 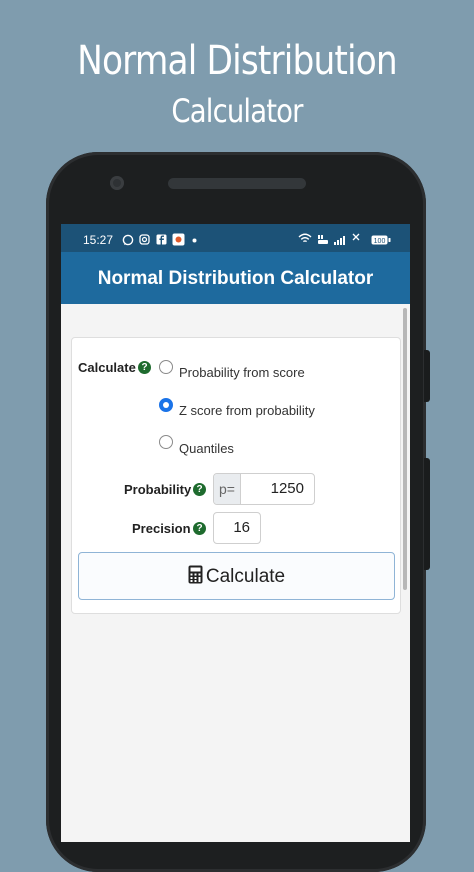 What do you see at coordinates (166, 442) in the screenshot?
I see `radio-quantiles` at bounding box center [166, 442].